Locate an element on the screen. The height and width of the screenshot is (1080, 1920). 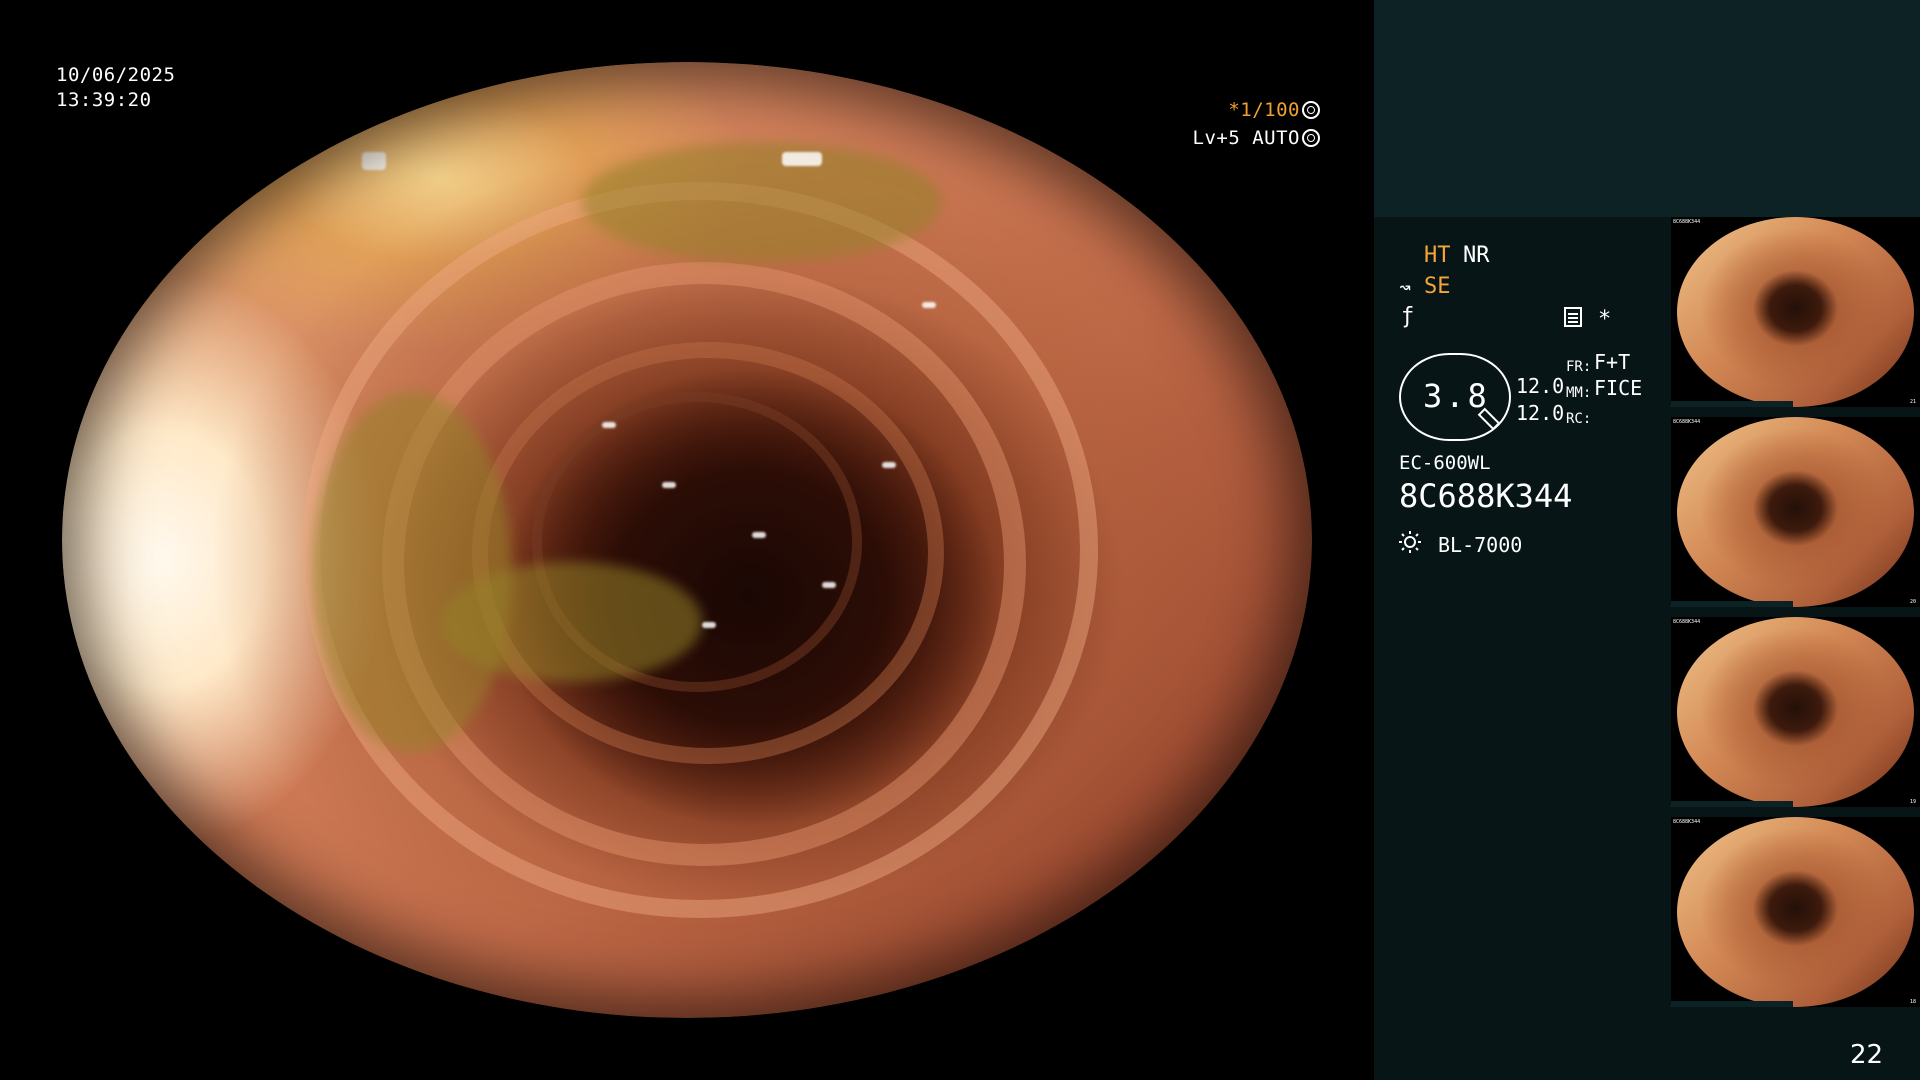
frame-mask-bottom is located at coordinates (687, 1049).